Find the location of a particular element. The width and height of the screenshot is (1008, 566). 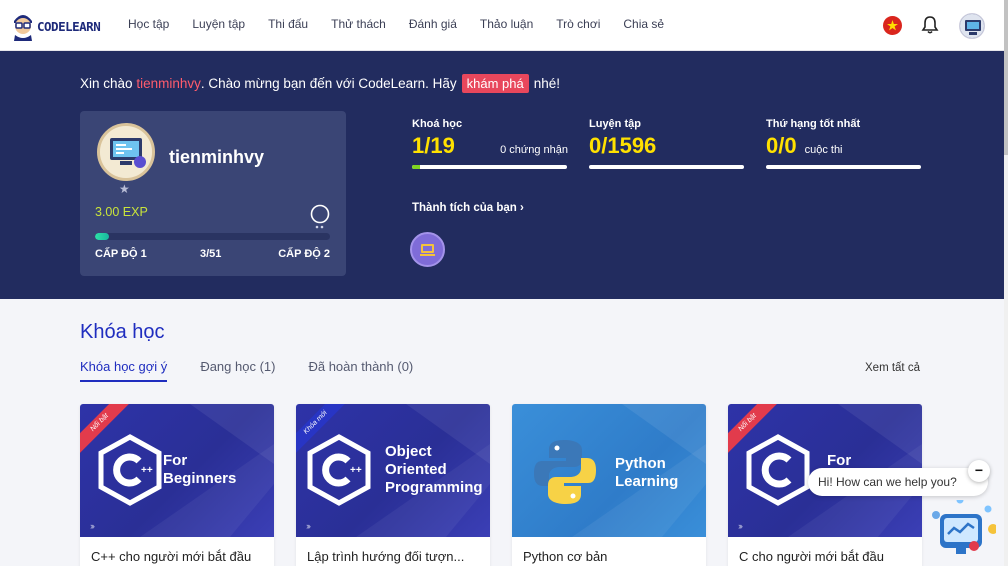

stat-label: Thứ hạng tốt nhất is located at coordinates (813, 124).